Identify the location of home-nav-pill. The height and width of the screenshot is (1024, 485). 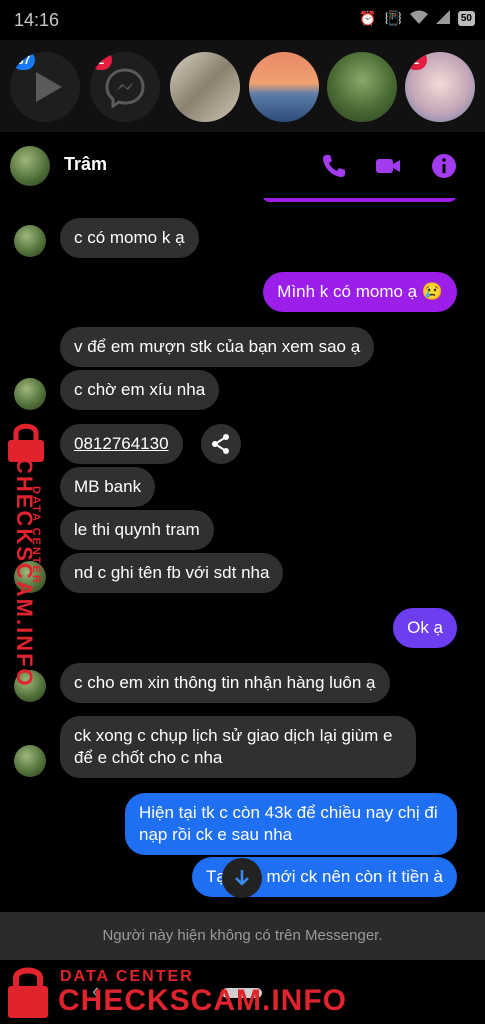
(242, 993).